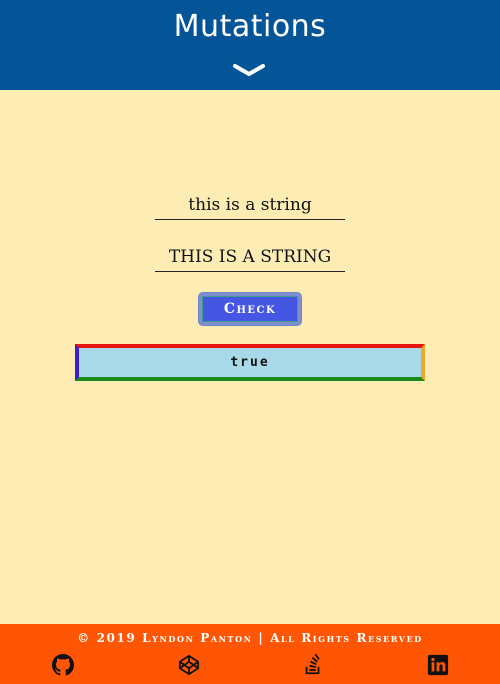 This screenshot has width=500, height=684. I want to click on linkedin-link, so click(438, 665).